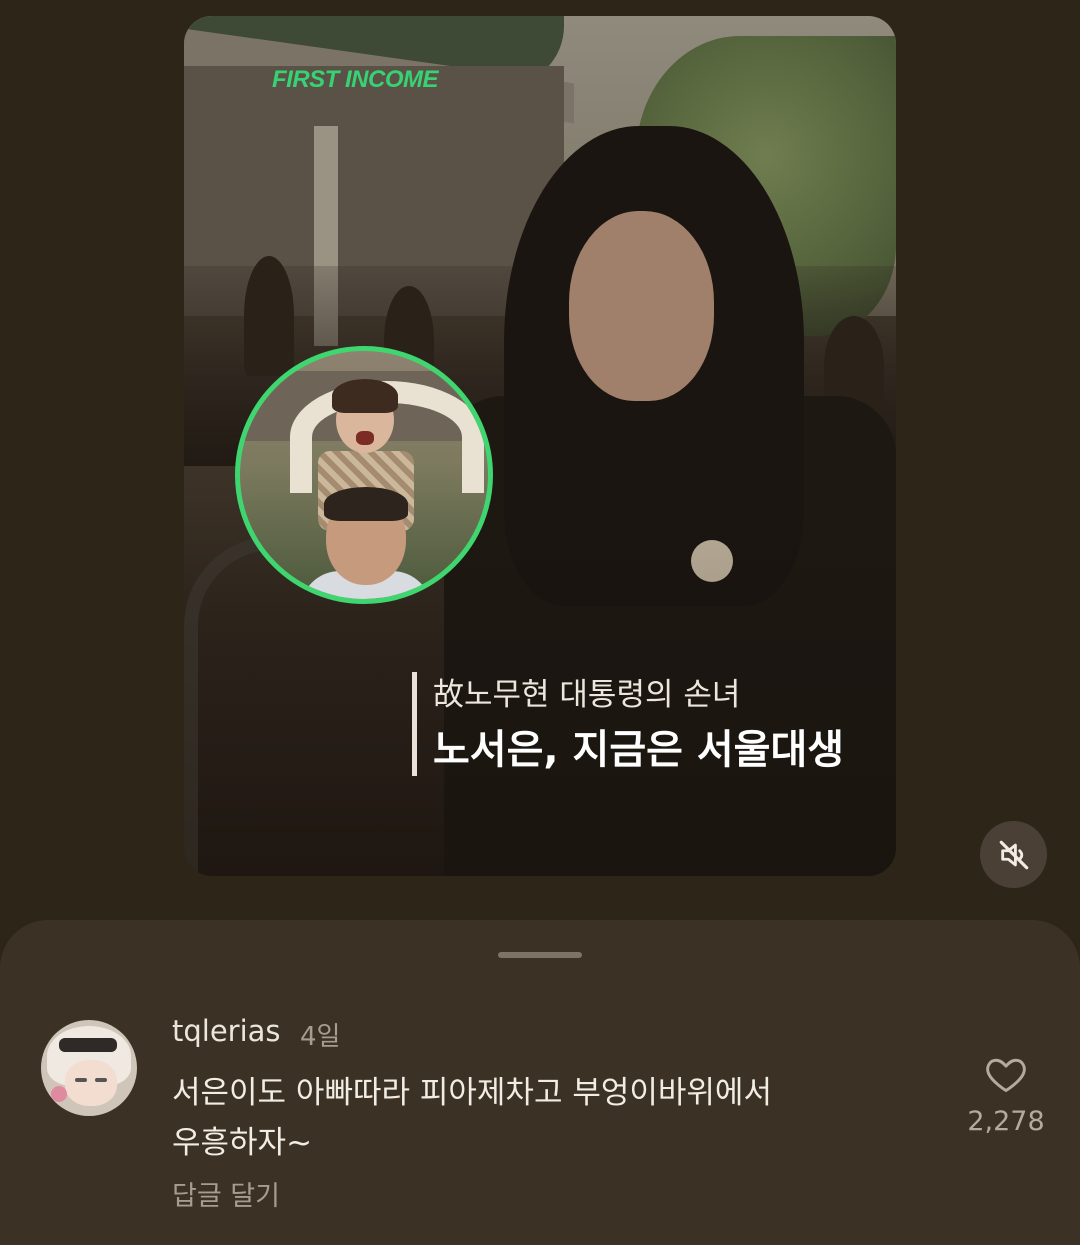  What do you see at coordinates (91, 1083) in the screenshot?
I see `avatar-face` at bounding box center [91, 1083].